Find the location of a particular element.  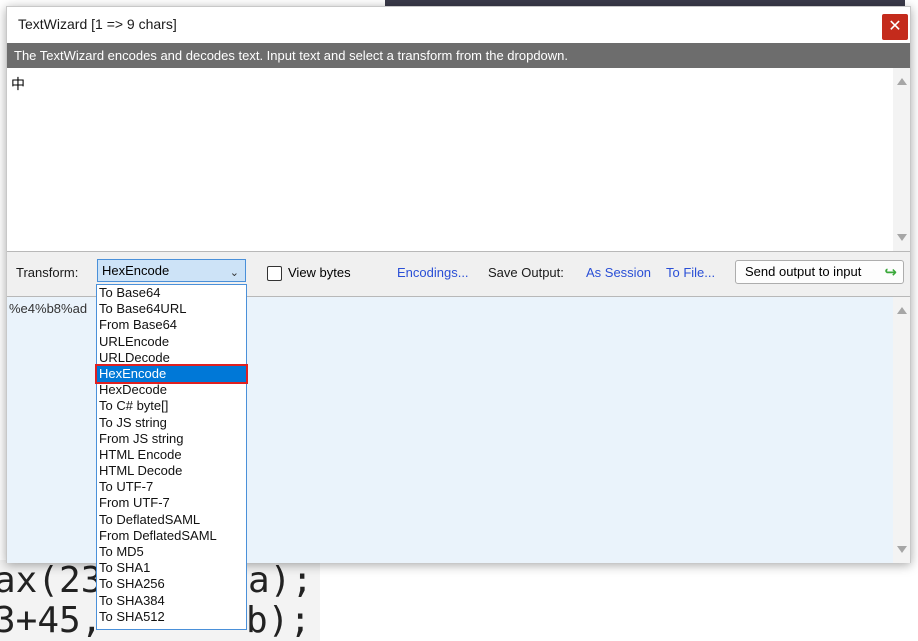

output-scrollbar is located at coordinates (901, 430).